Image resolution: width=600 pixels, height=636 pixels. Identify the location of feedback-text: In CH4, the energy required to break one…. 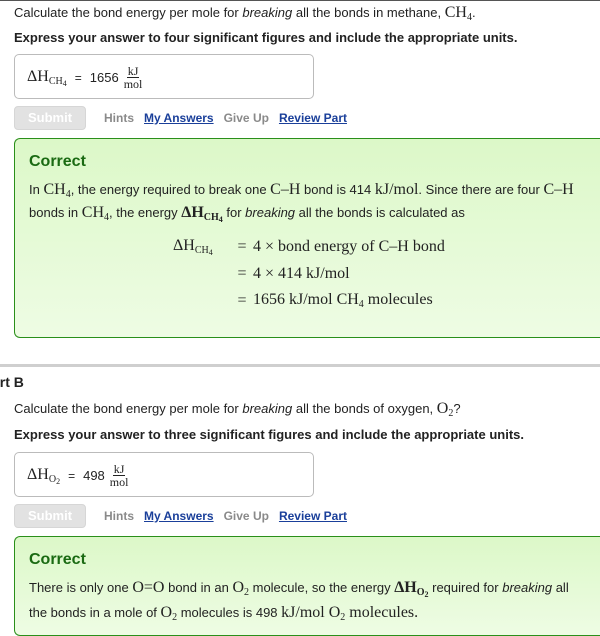
(301, 202).